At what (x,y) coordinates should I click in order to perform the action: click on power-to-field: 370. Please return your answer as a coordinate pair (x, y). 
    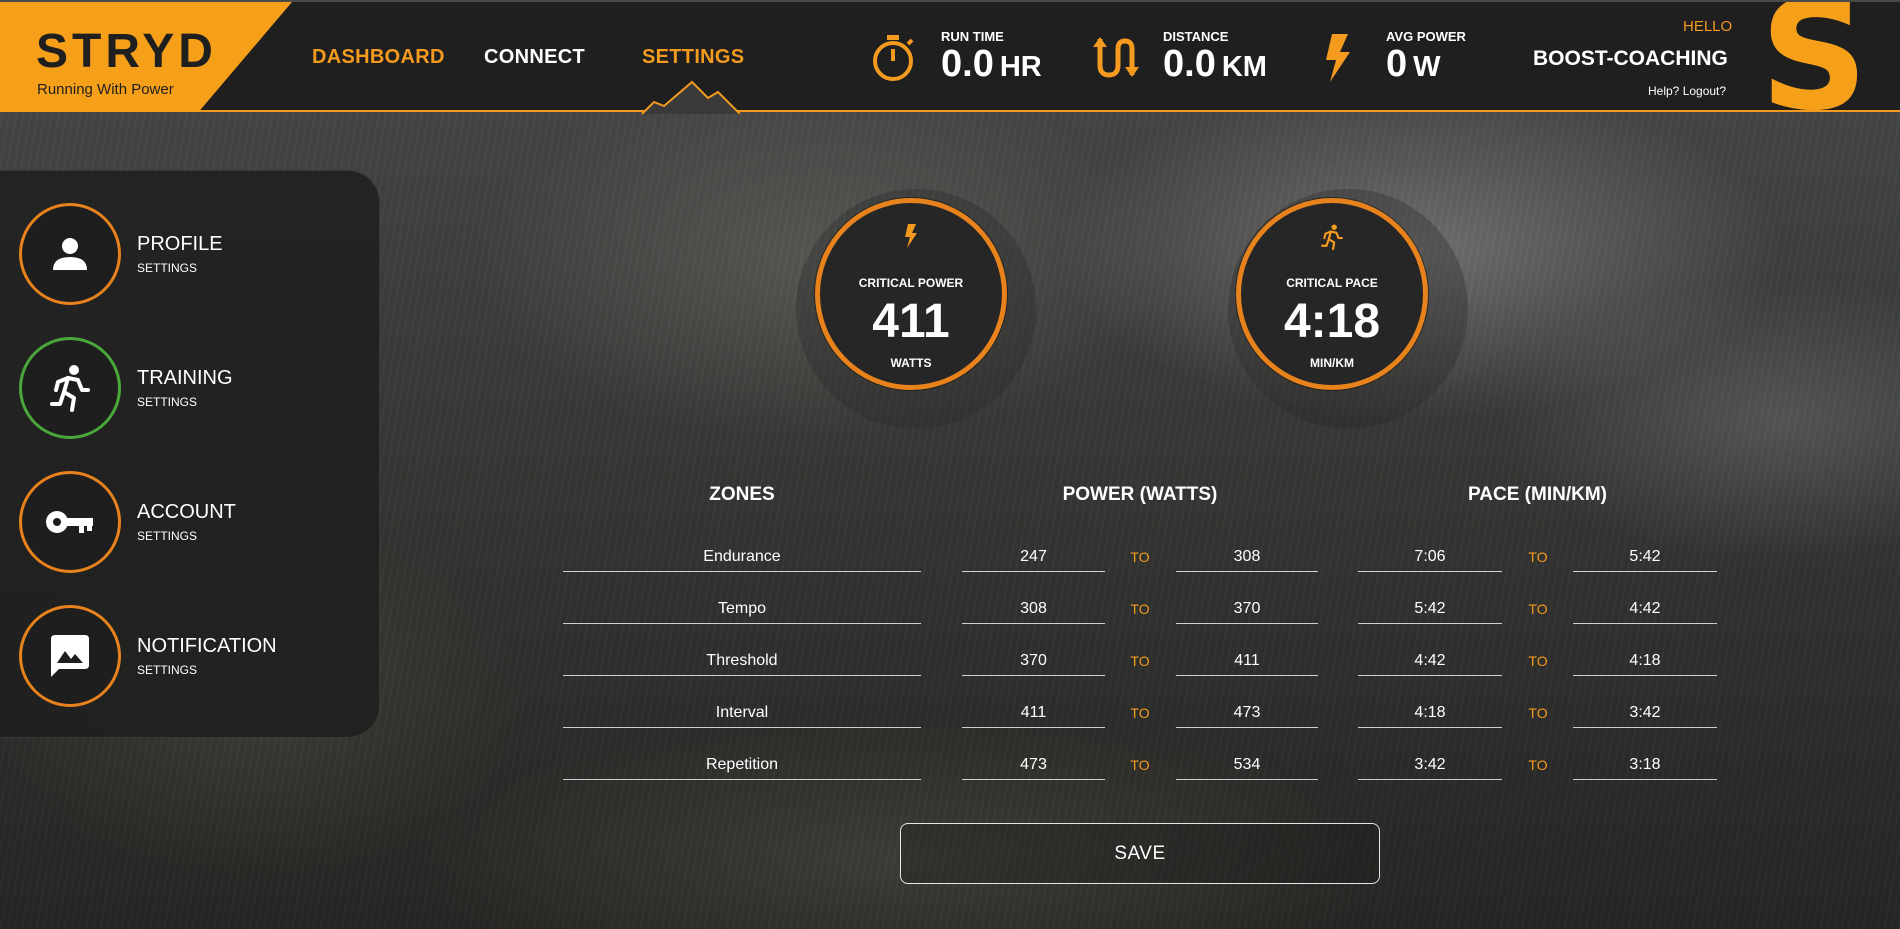
    Looking at the image, I should click on (1247, 610).